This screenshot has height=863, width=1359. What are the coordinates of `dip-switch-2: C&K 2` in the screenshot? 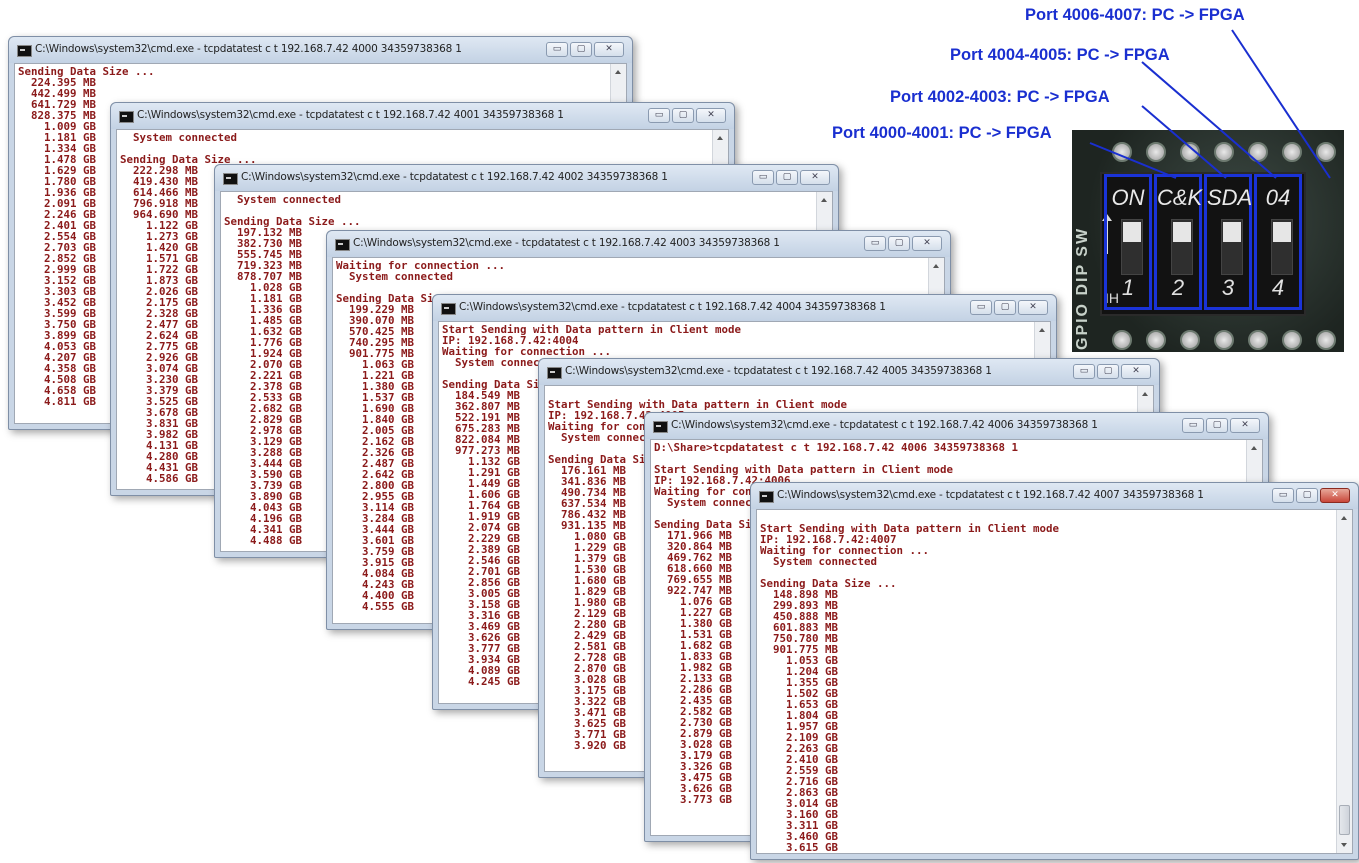 It's located at (1178, 242).